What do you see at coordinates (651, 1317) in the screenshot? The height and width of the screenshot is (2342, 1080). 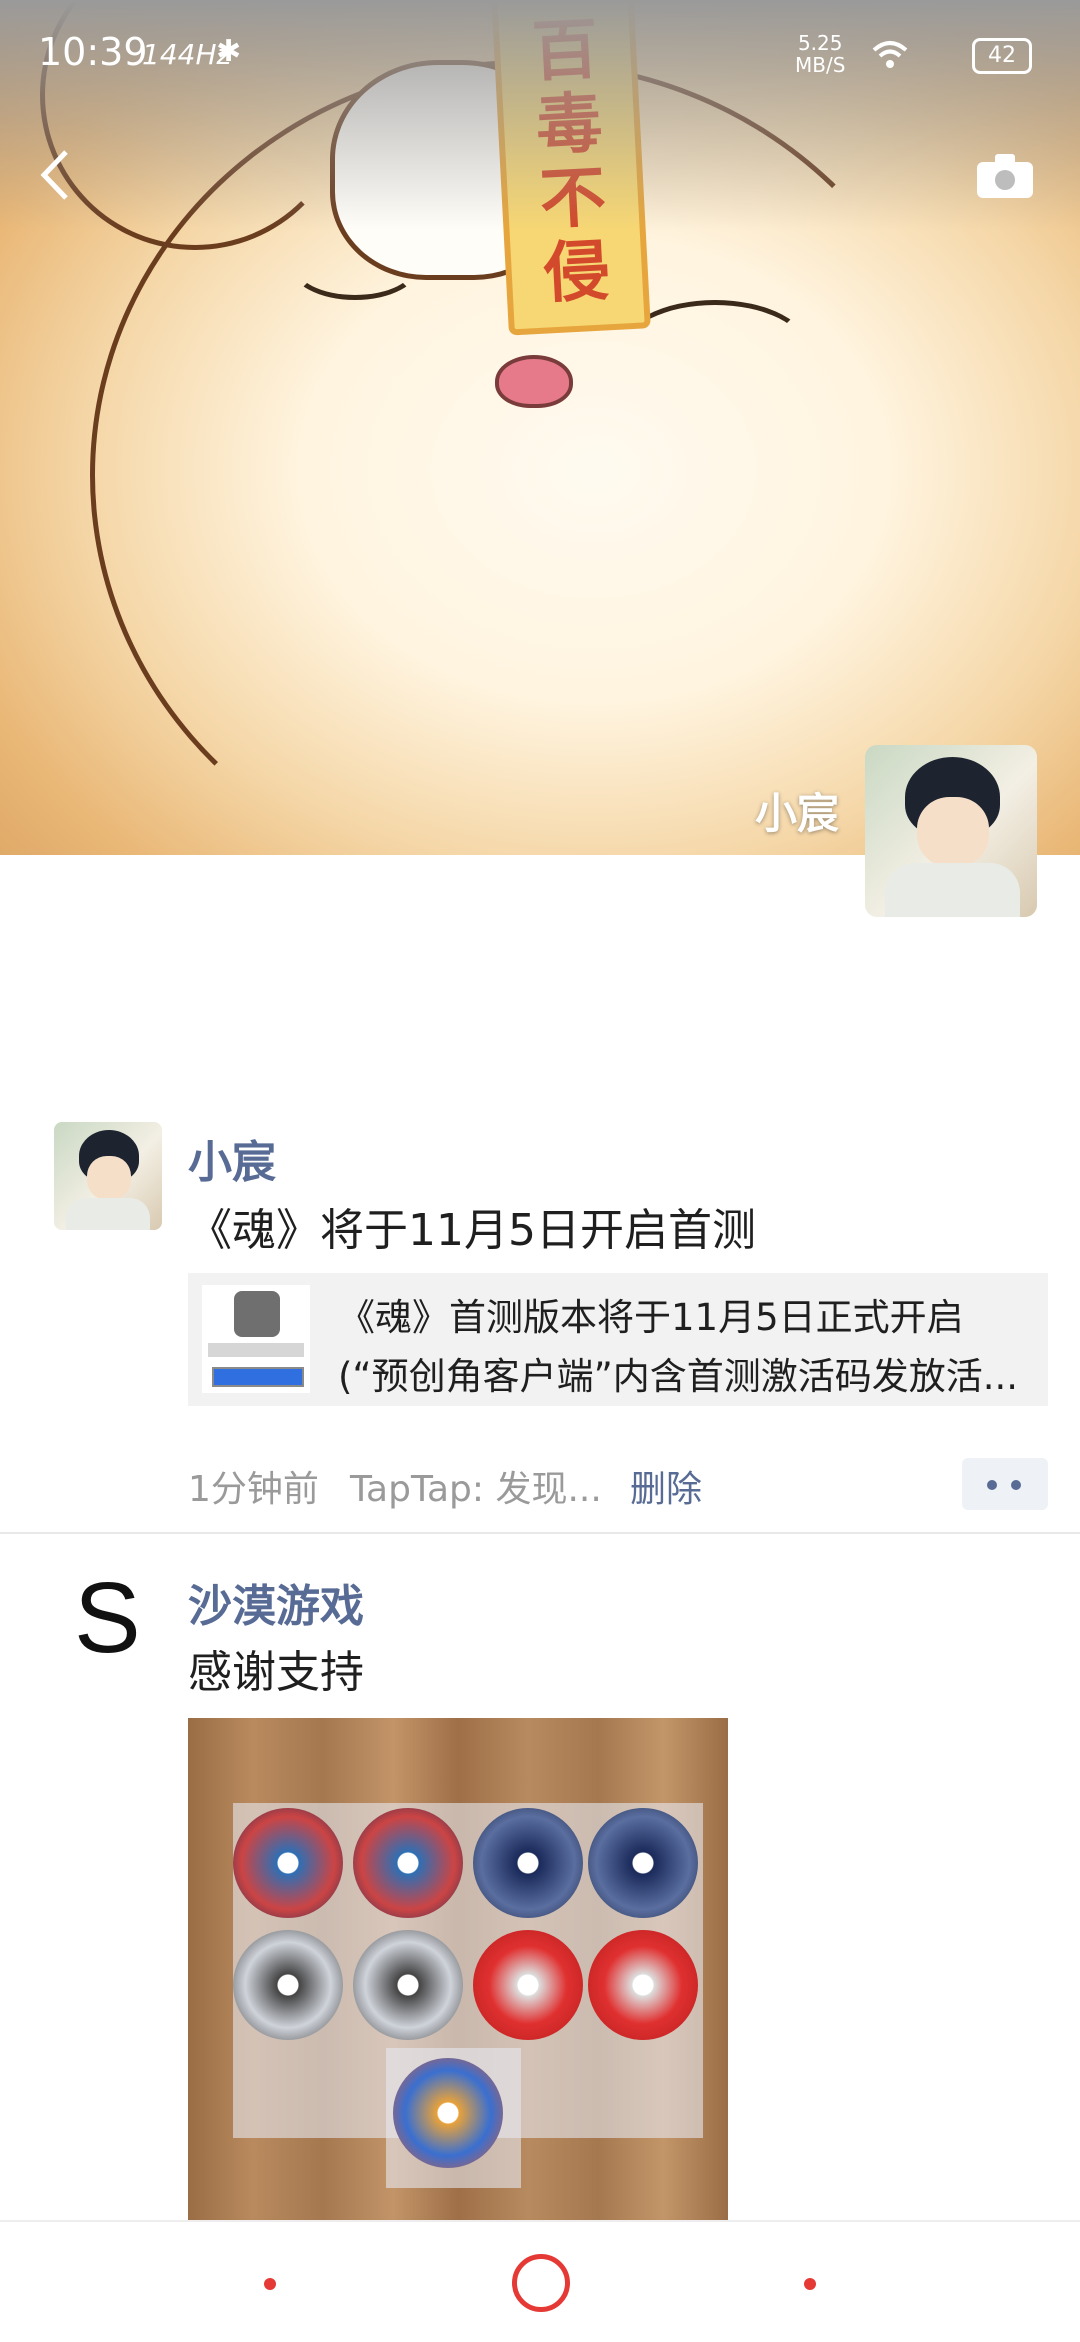 I see `link-title: 《魂》首测版本将于11月5日正式开启` at bounding box center [651, 1317].